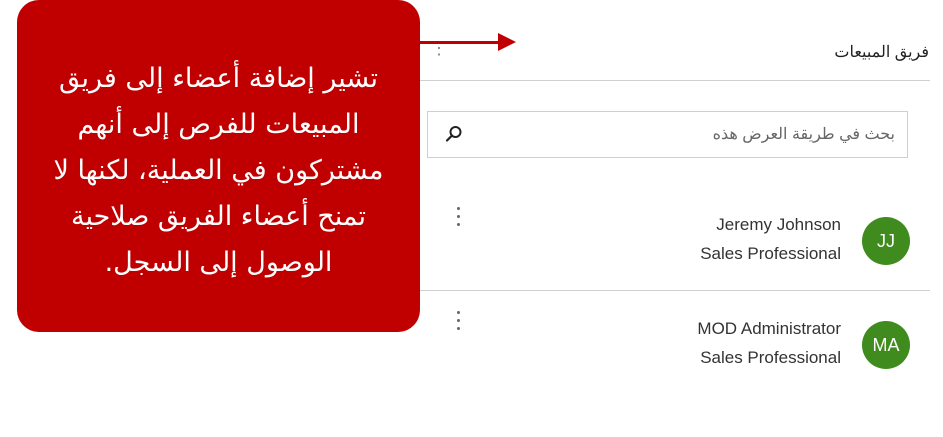 This screenshot has height=437, width=943. What do you see at coordinates (778, 225) in the screenshot?
I see `member-name: Jeremy Johnson` at bounding box center [778, 225].